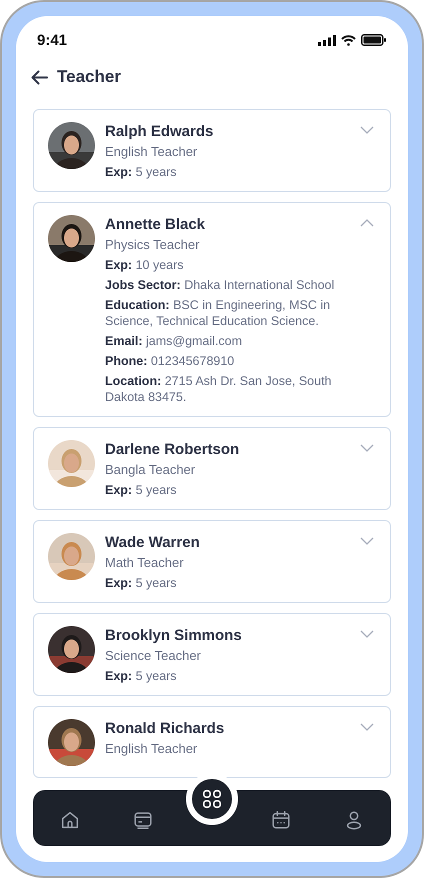 The width and height of the screenshot is (424, 878). Describe the element at coordinates (150, 470) in the screenshot. I see `teacher-subject: Bangla Teacher` at that location.